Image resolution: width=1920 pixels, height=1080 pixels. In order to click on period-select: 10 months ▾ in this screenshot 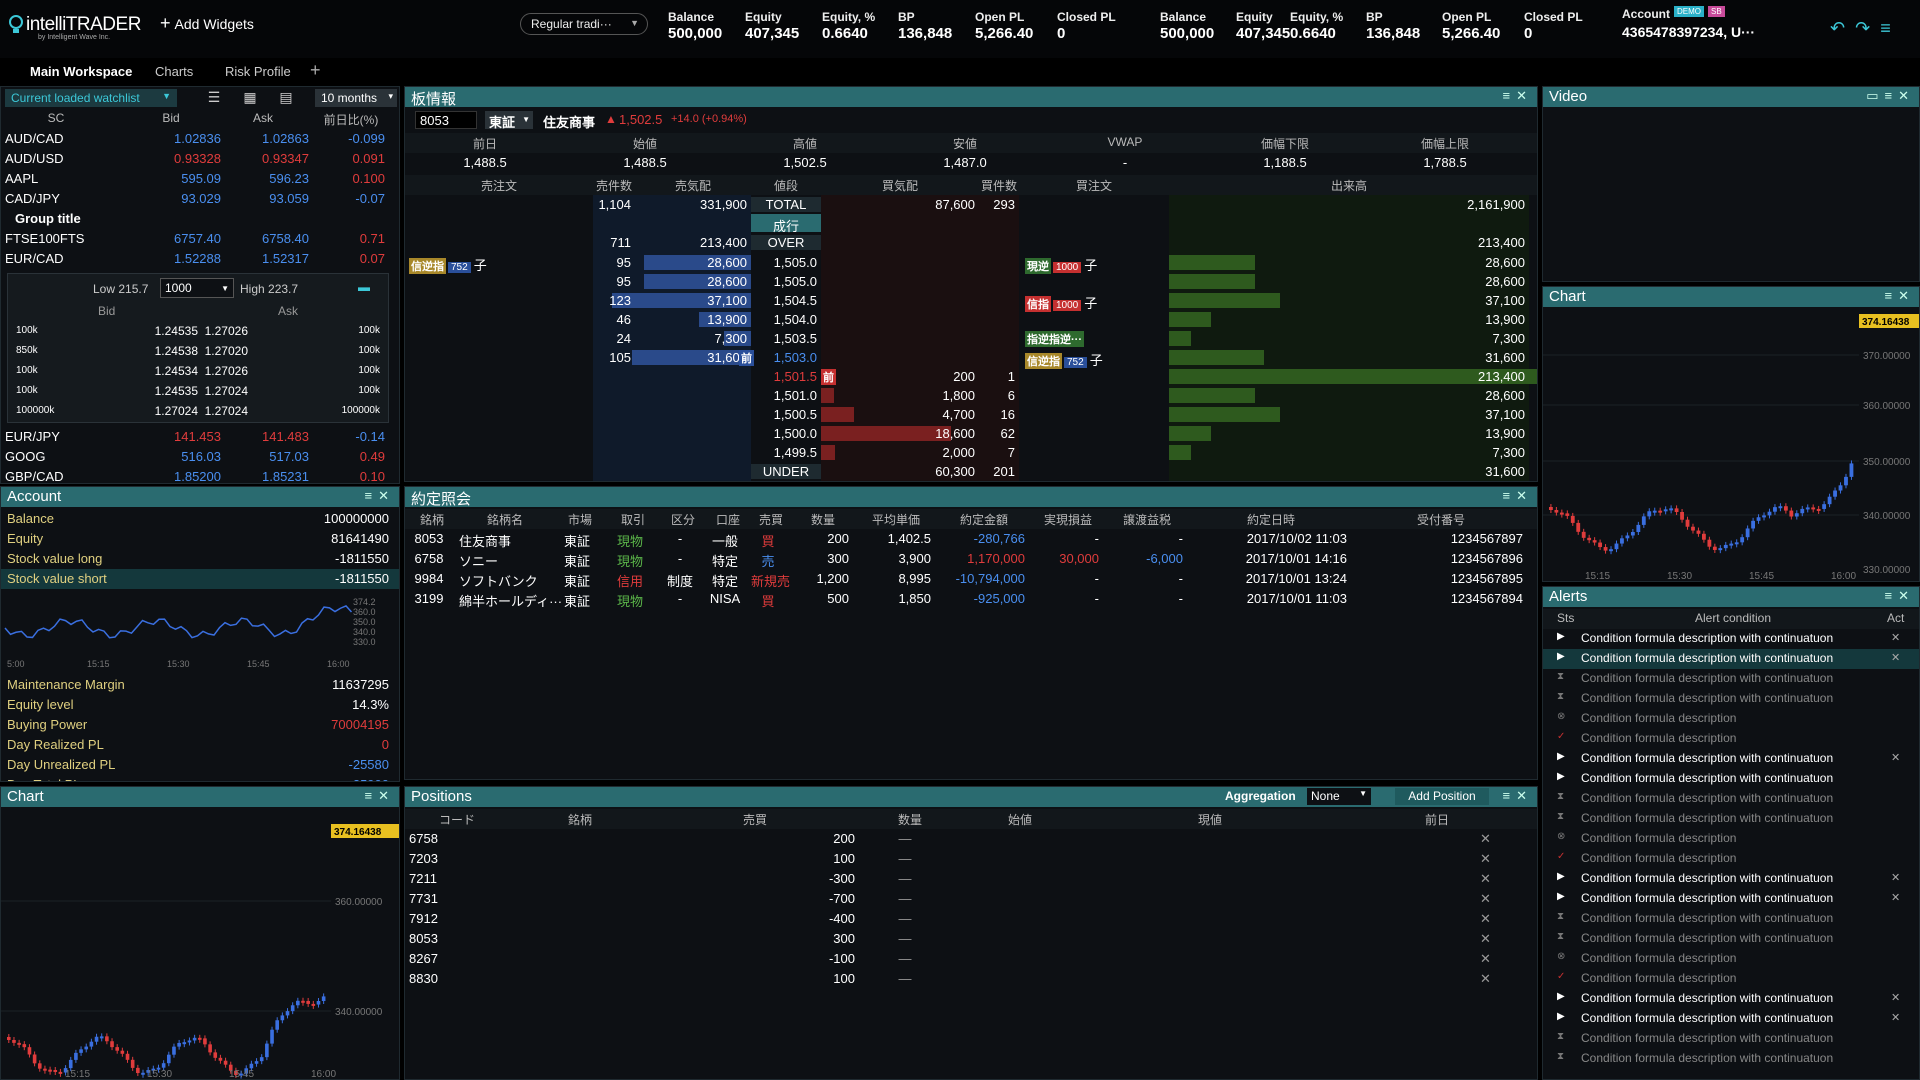, I will do `click(356, 98)`.